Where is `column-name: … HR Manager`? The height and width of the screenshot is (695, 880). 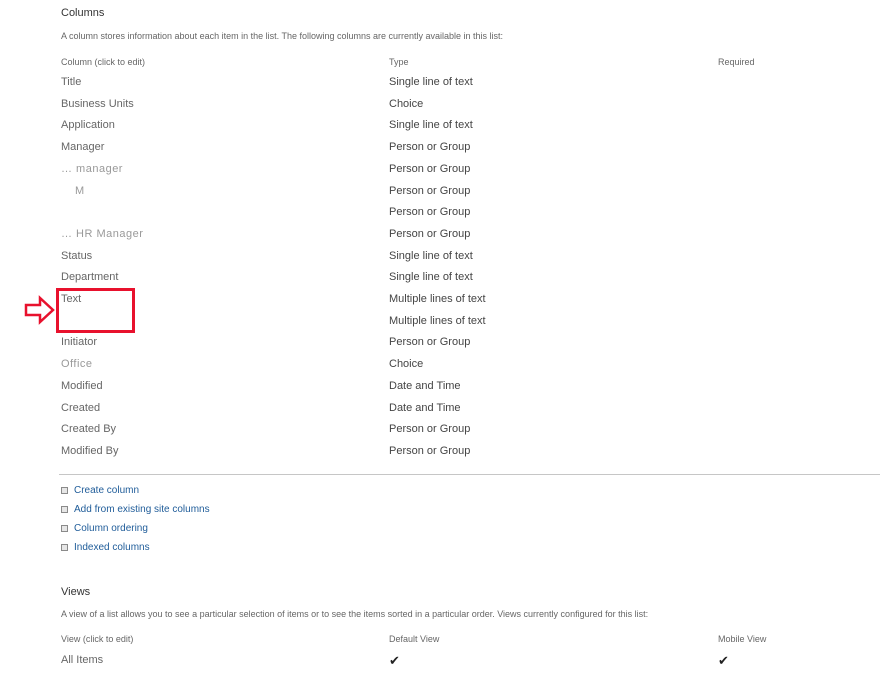
column-name: … HR Manager is located at coordinates (102, 234).